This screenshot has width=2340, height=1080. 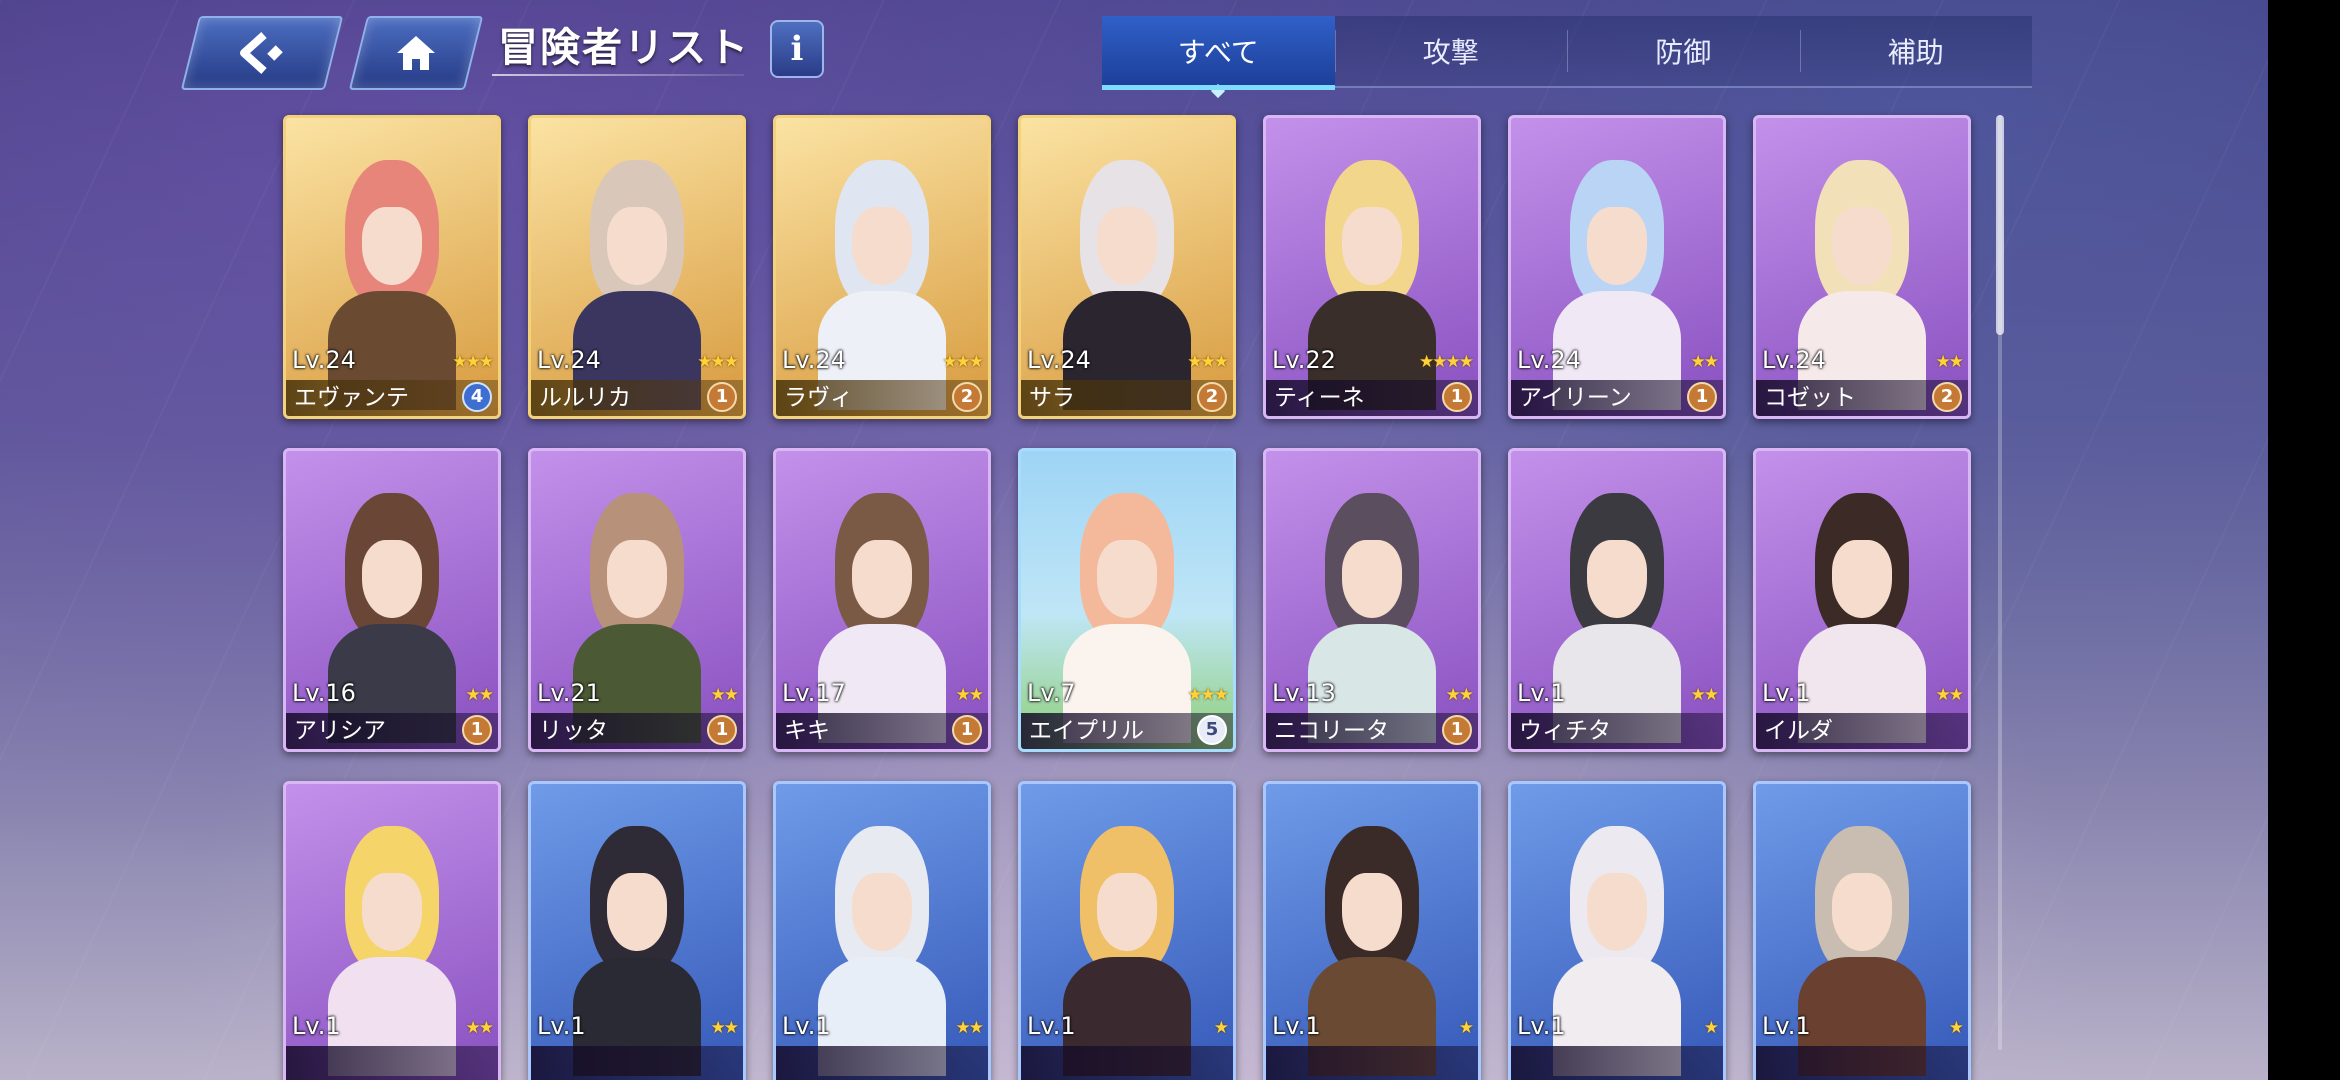 I want to click on adventurer-card: Lv.1 ★★ イルダ, so click(x=1862, y=600).